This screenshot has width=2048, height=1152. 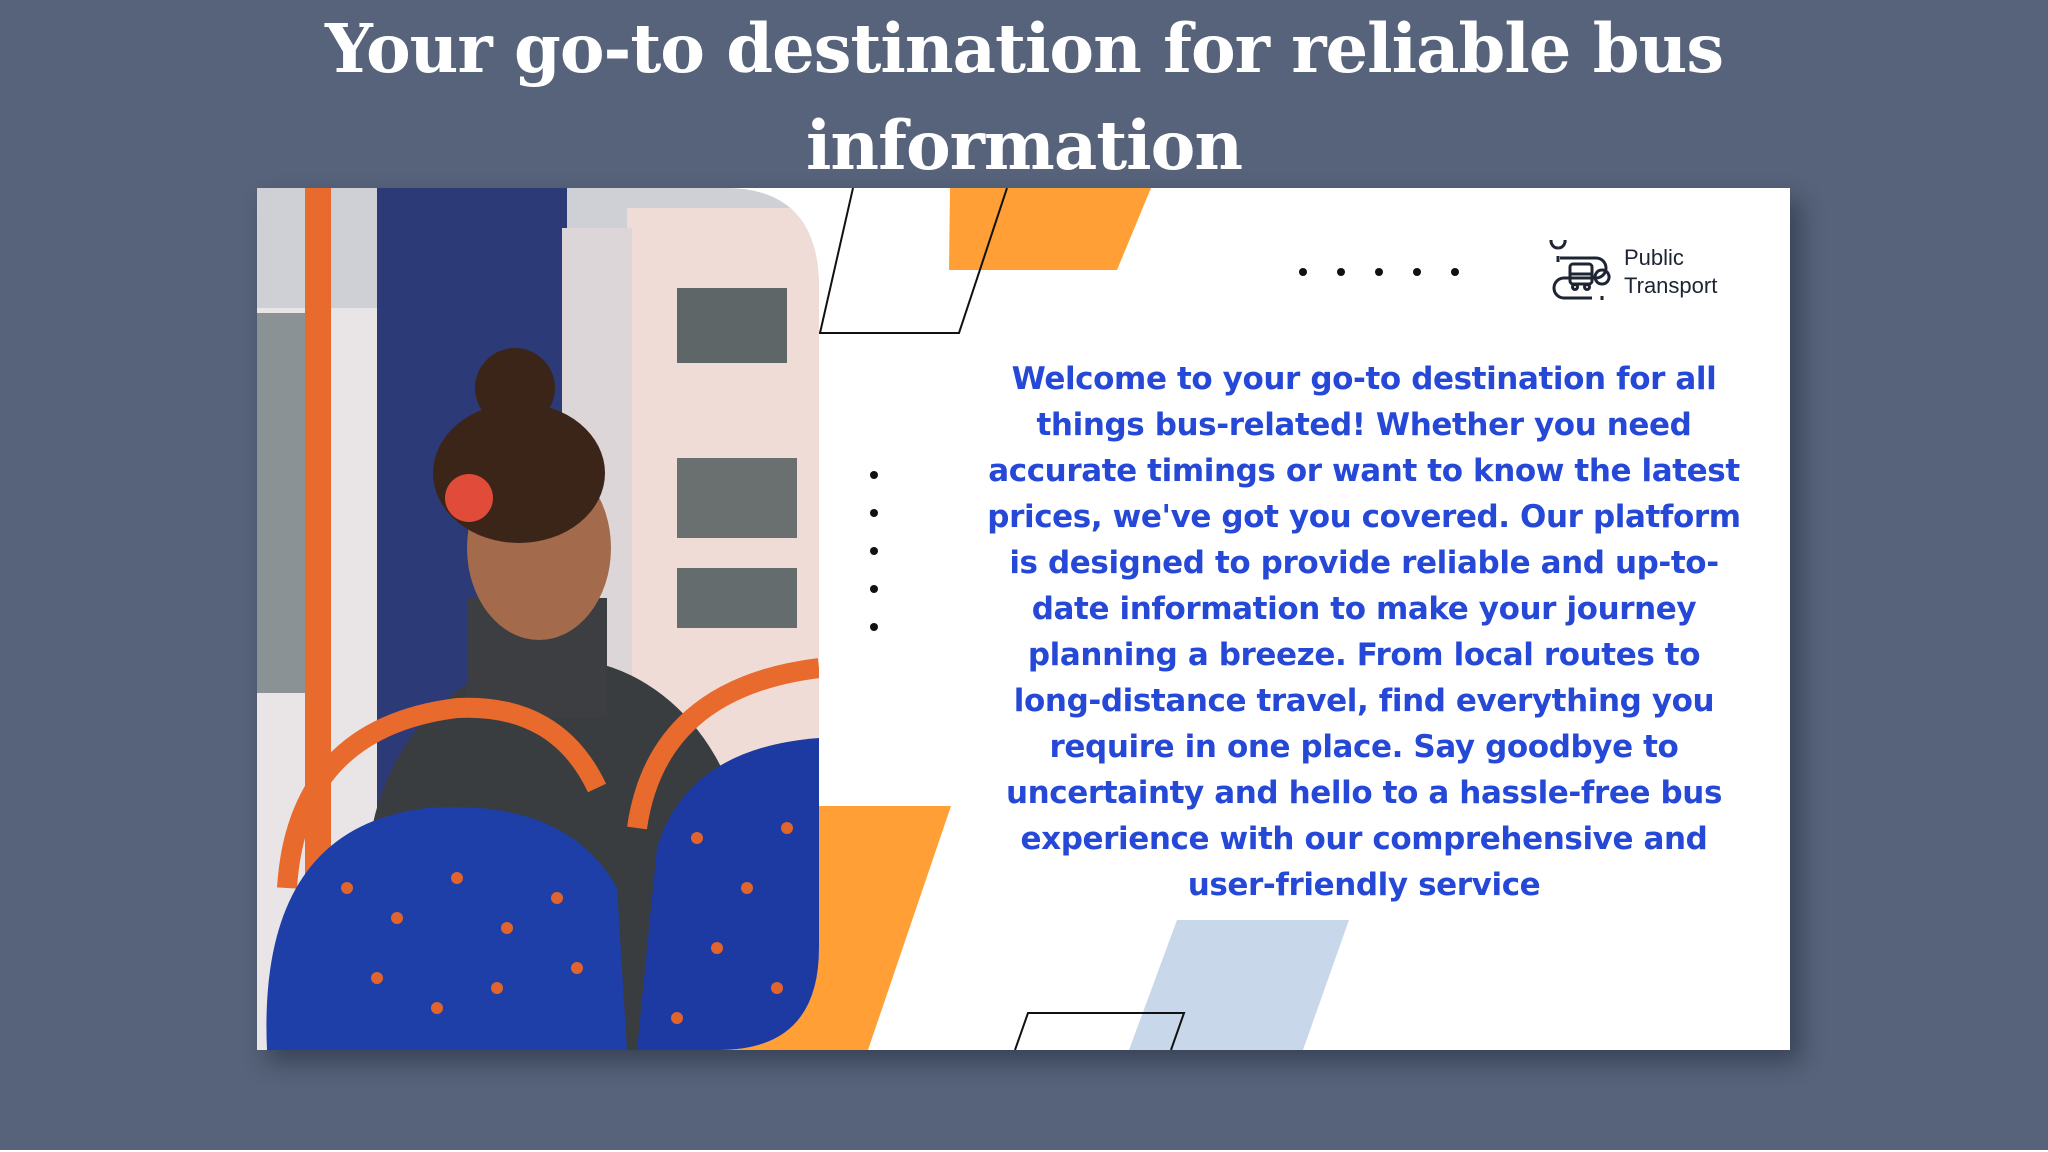 I want to click on brand-logo: Public Transport, so click(x=1632, y=272).